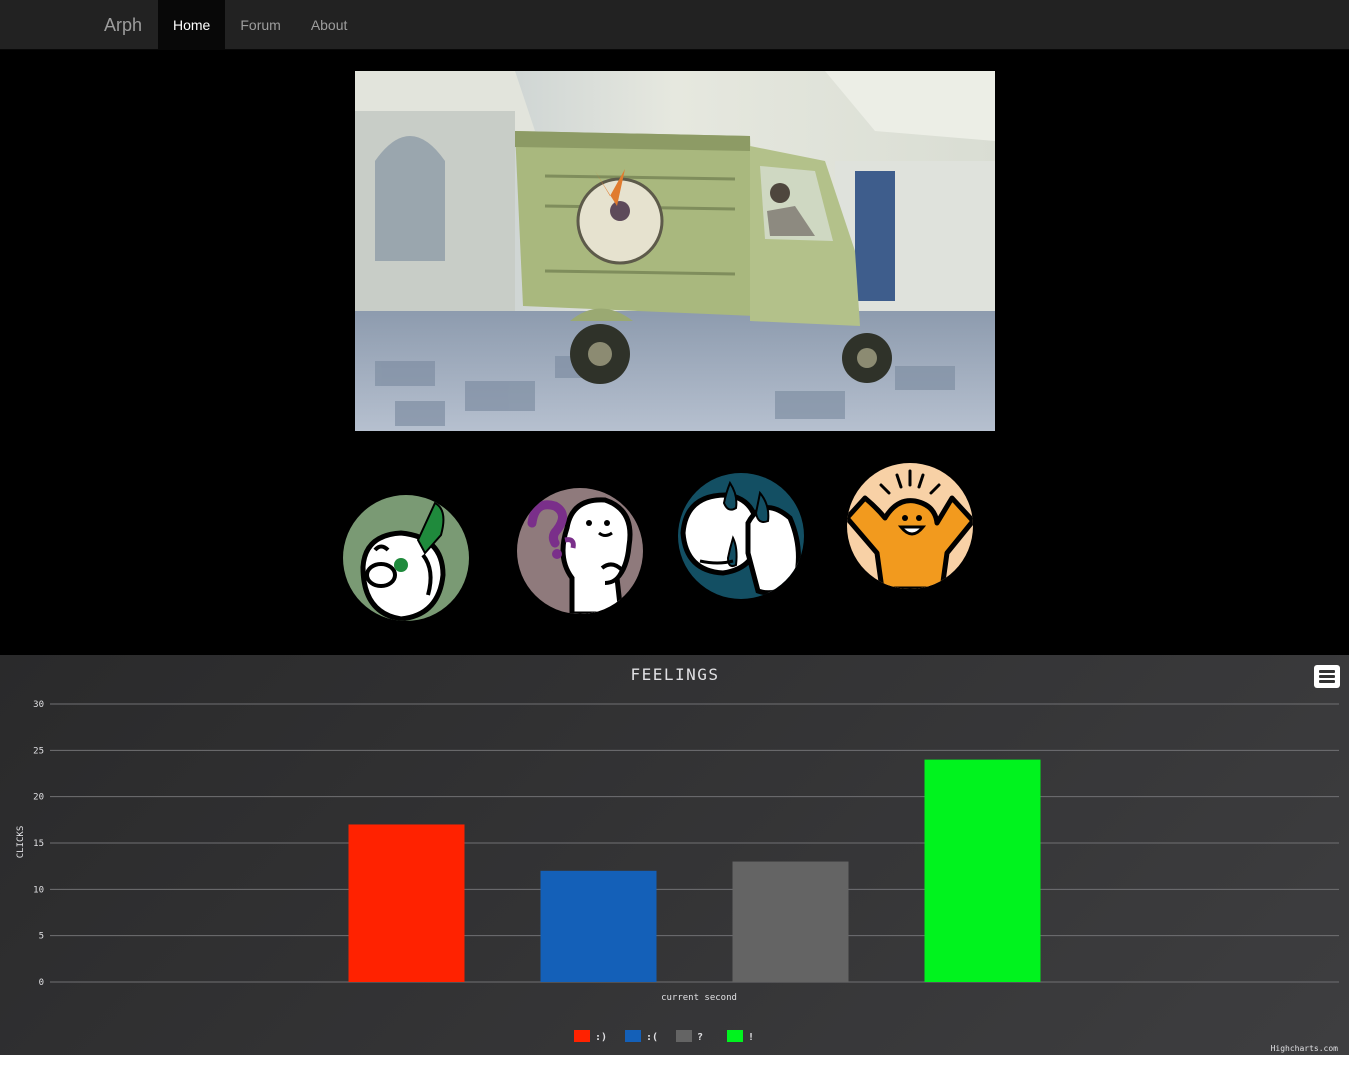 Image resolution: width=1349 pixels, height=1075 pixels. What do you see at coordinates (38, 751) in the screenshot?
I see `y-tick-label: 25` at bounding box center [38, 751].